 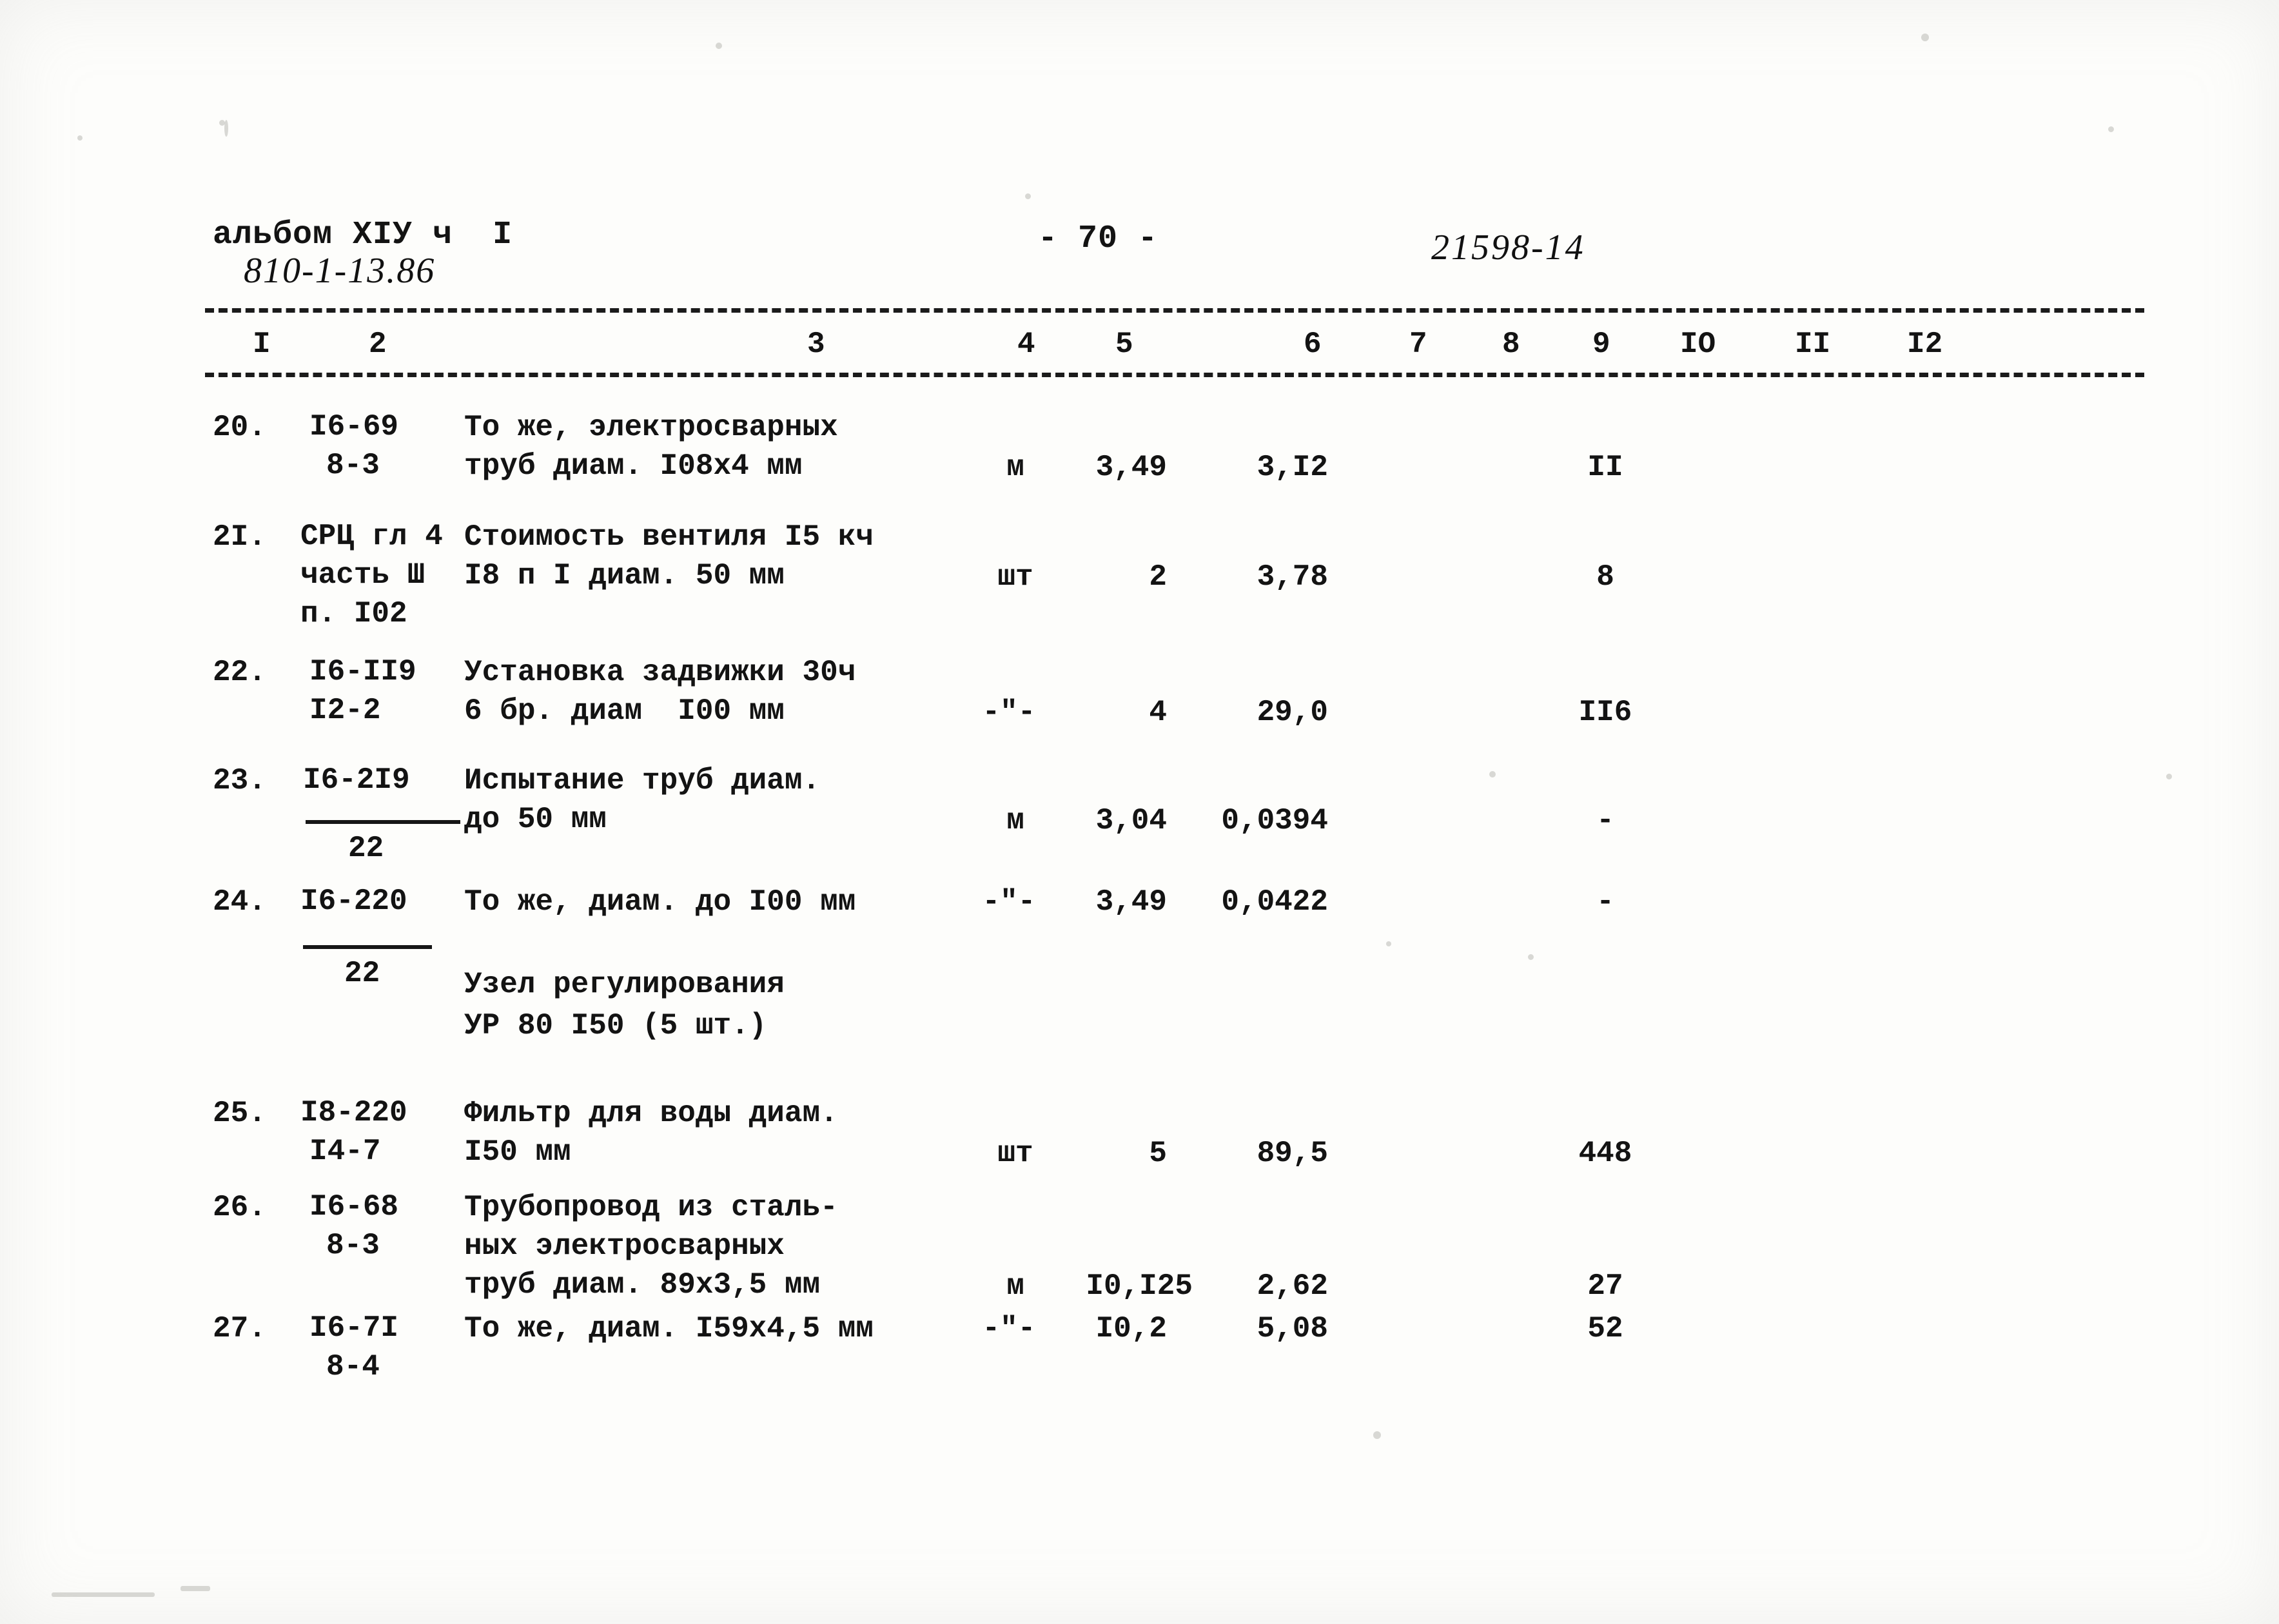 What do you see at coordinates (240, 780) in the screenshot?
I see `row-number: 23.` at bounding box center [240, 780].